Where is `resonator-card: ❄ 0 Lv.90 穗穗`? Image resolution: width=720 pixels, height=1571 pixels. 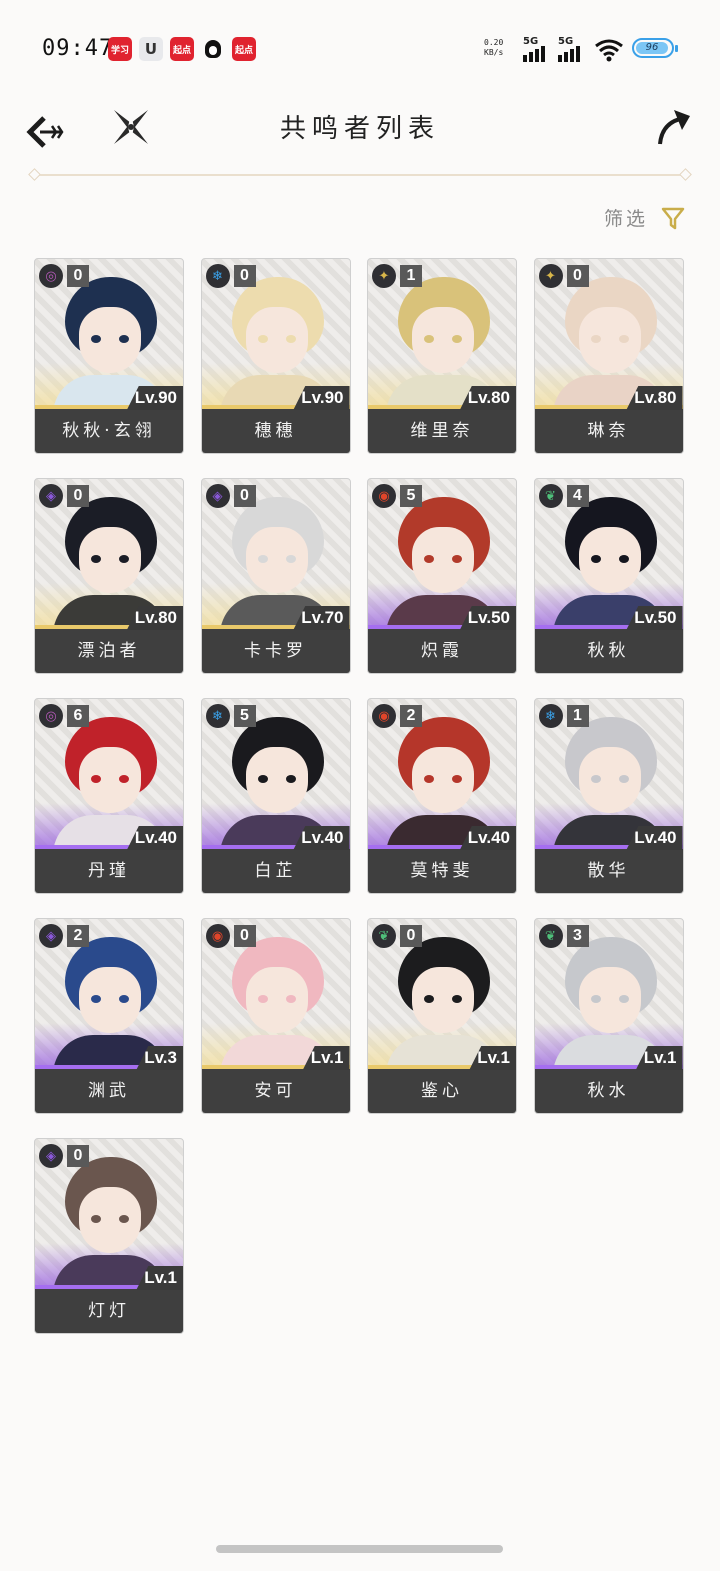
resonator-card: ❄ 0 Lv.90 穗穗 is located at coordinates (275, 356).